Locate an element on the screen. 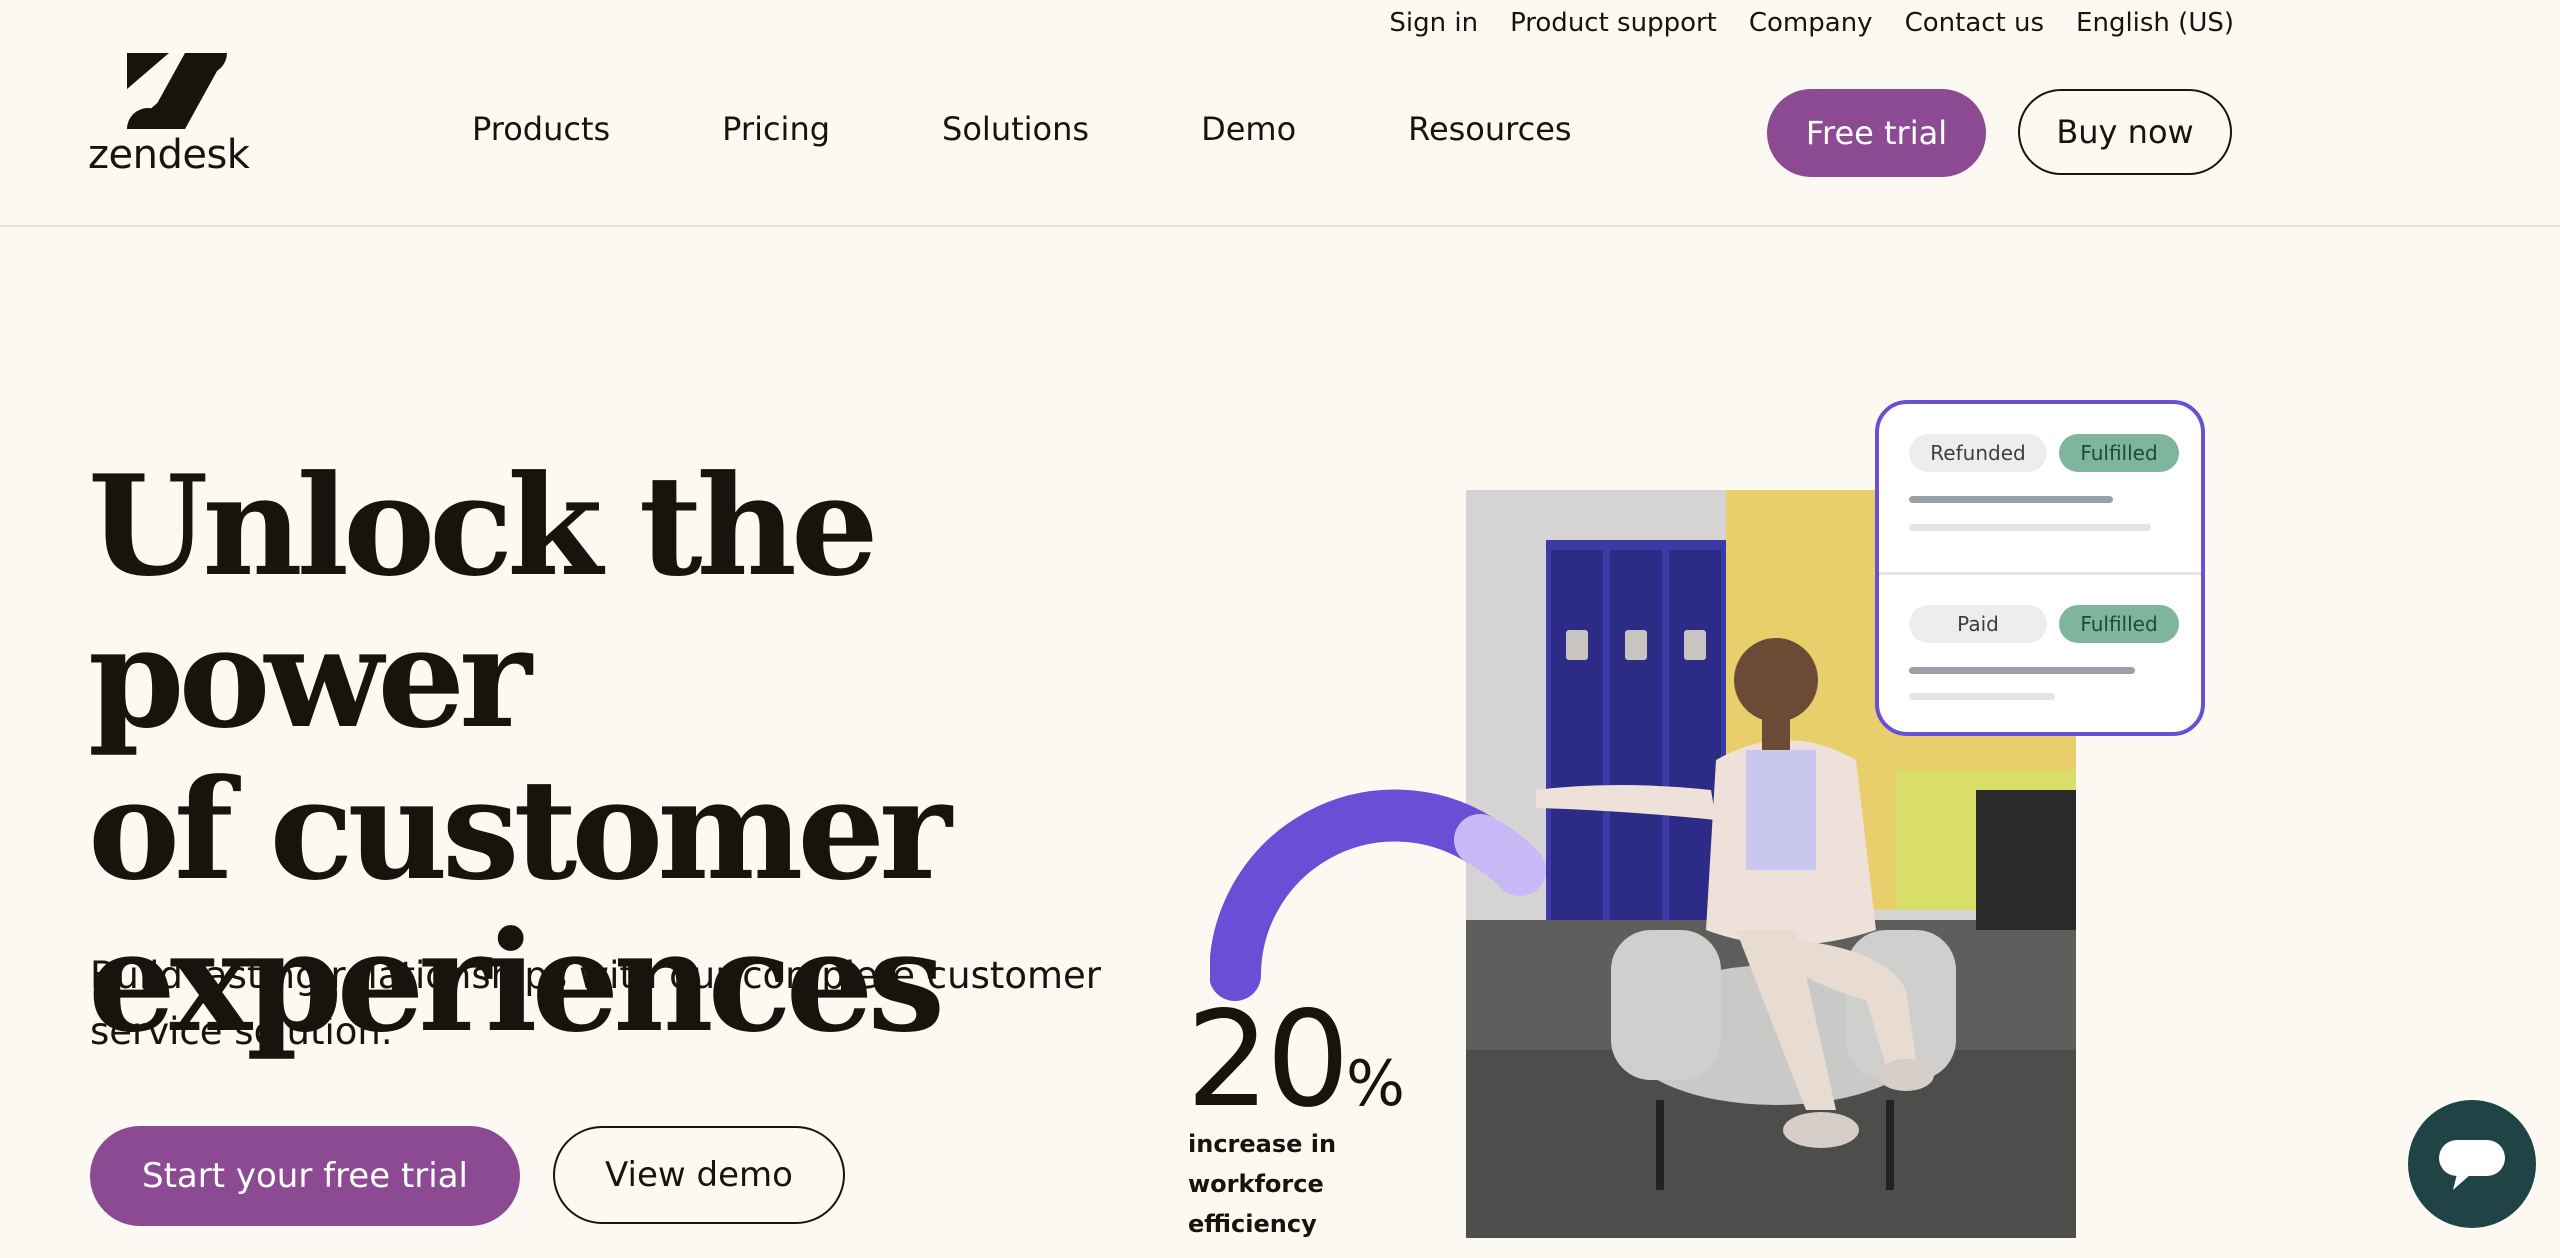  chat-widget-button is located at coordinates (2472, 1164).